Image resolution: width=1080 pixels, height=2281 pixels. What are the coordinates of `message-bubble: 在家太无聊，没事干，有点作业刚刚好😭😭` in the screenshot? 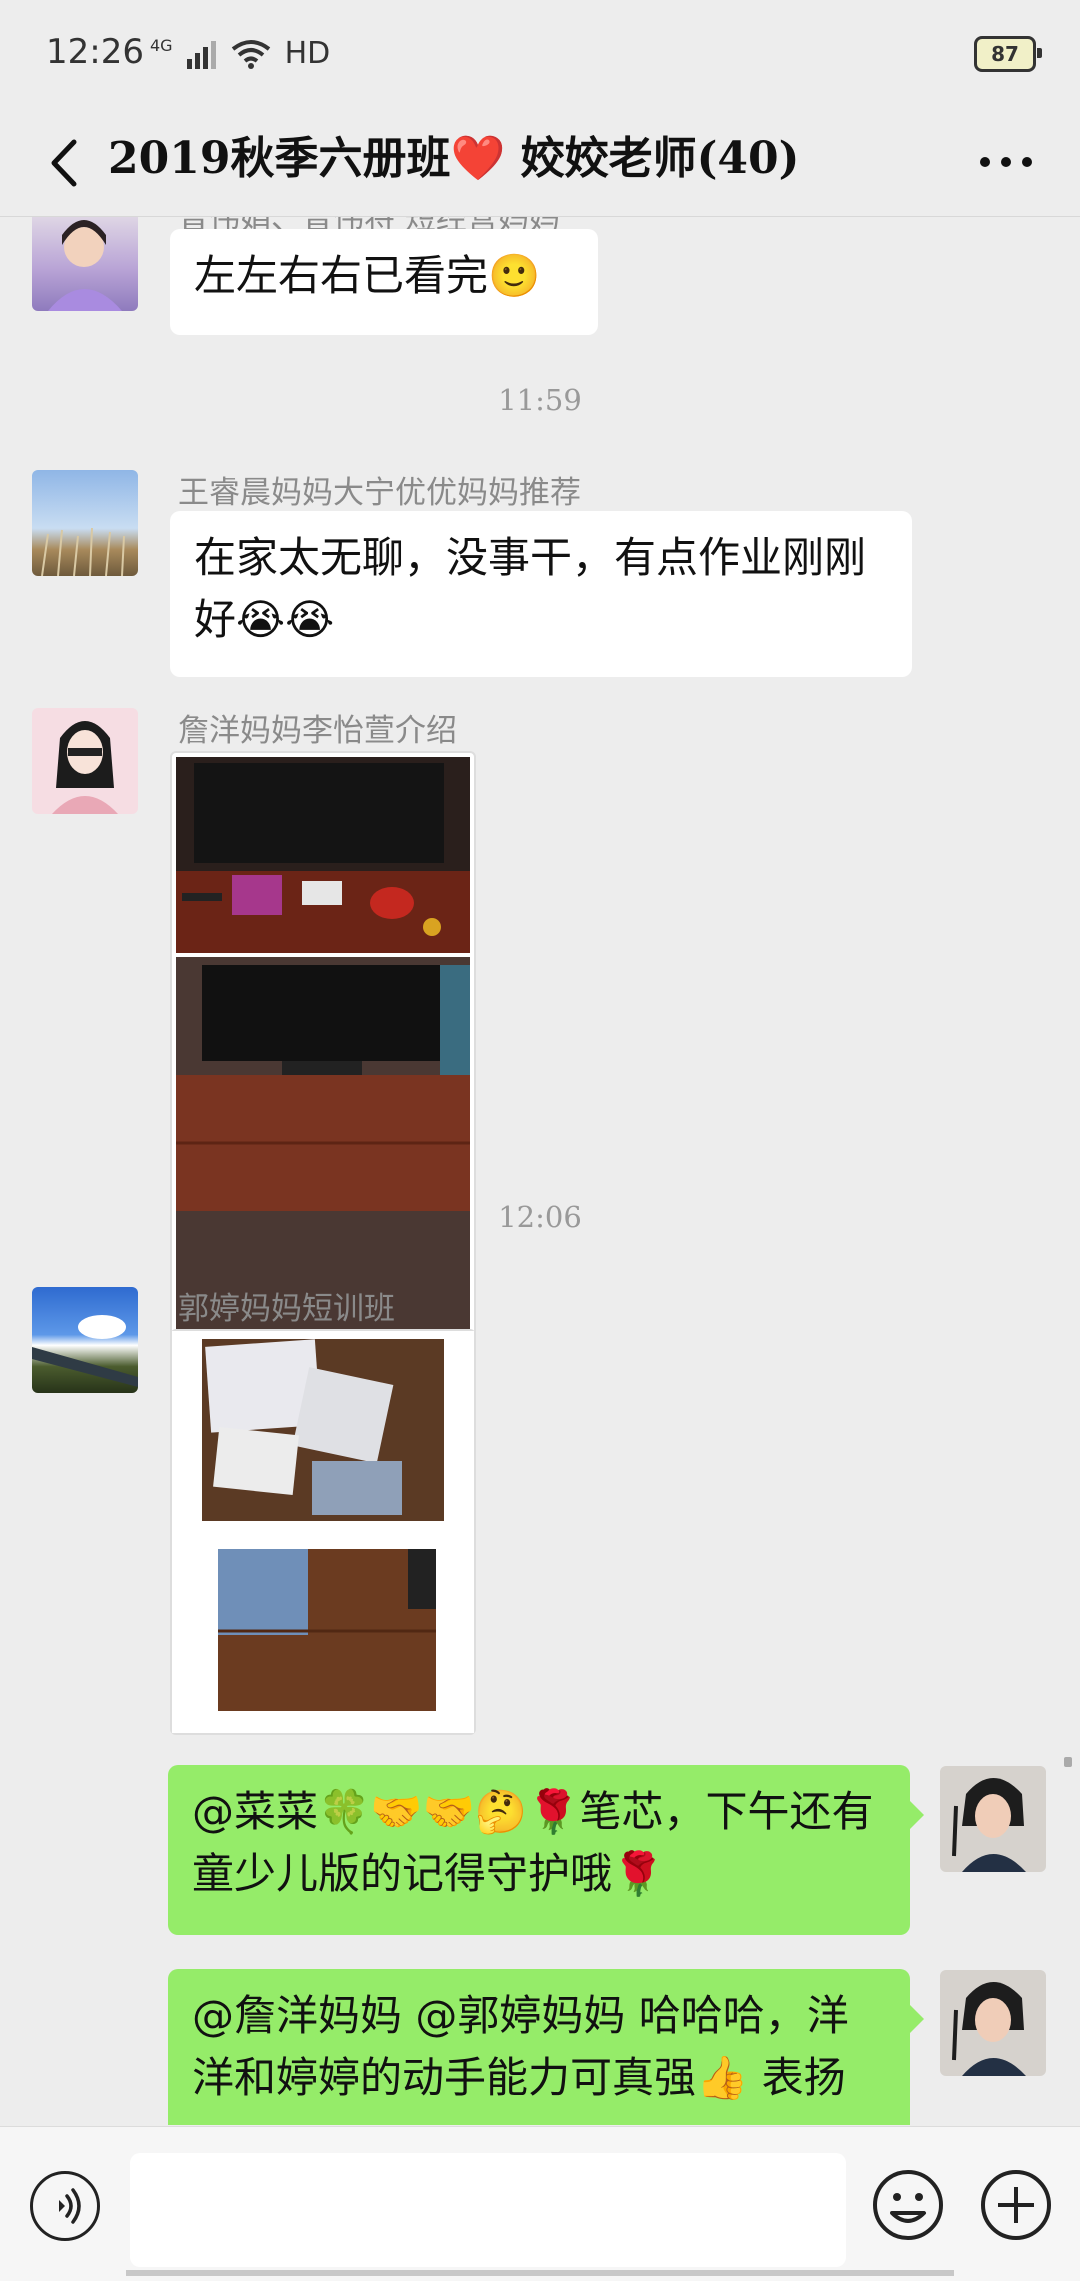 It's located at (541, 594).